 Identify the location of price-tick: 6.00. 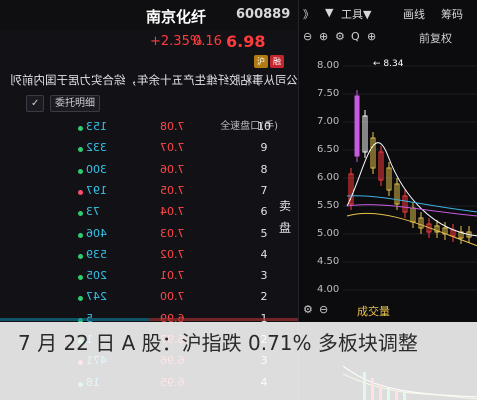
(328, 177).